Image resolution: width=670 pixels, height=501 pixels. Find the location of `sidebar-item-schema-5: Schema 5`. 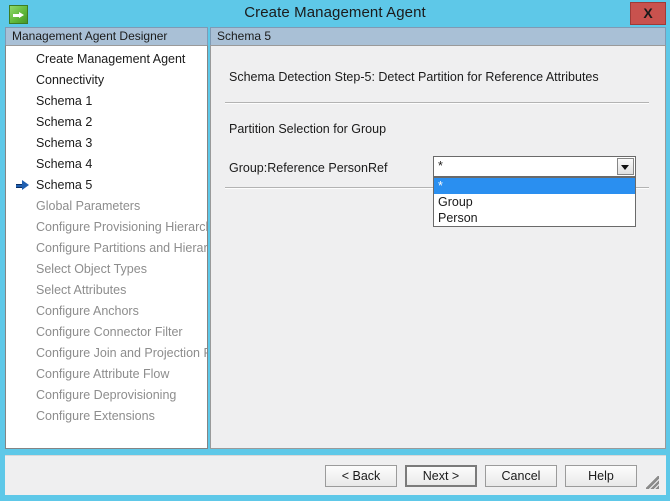

sidebar-item-schema-5: Schema 5 is located at coordinates (106, 185).